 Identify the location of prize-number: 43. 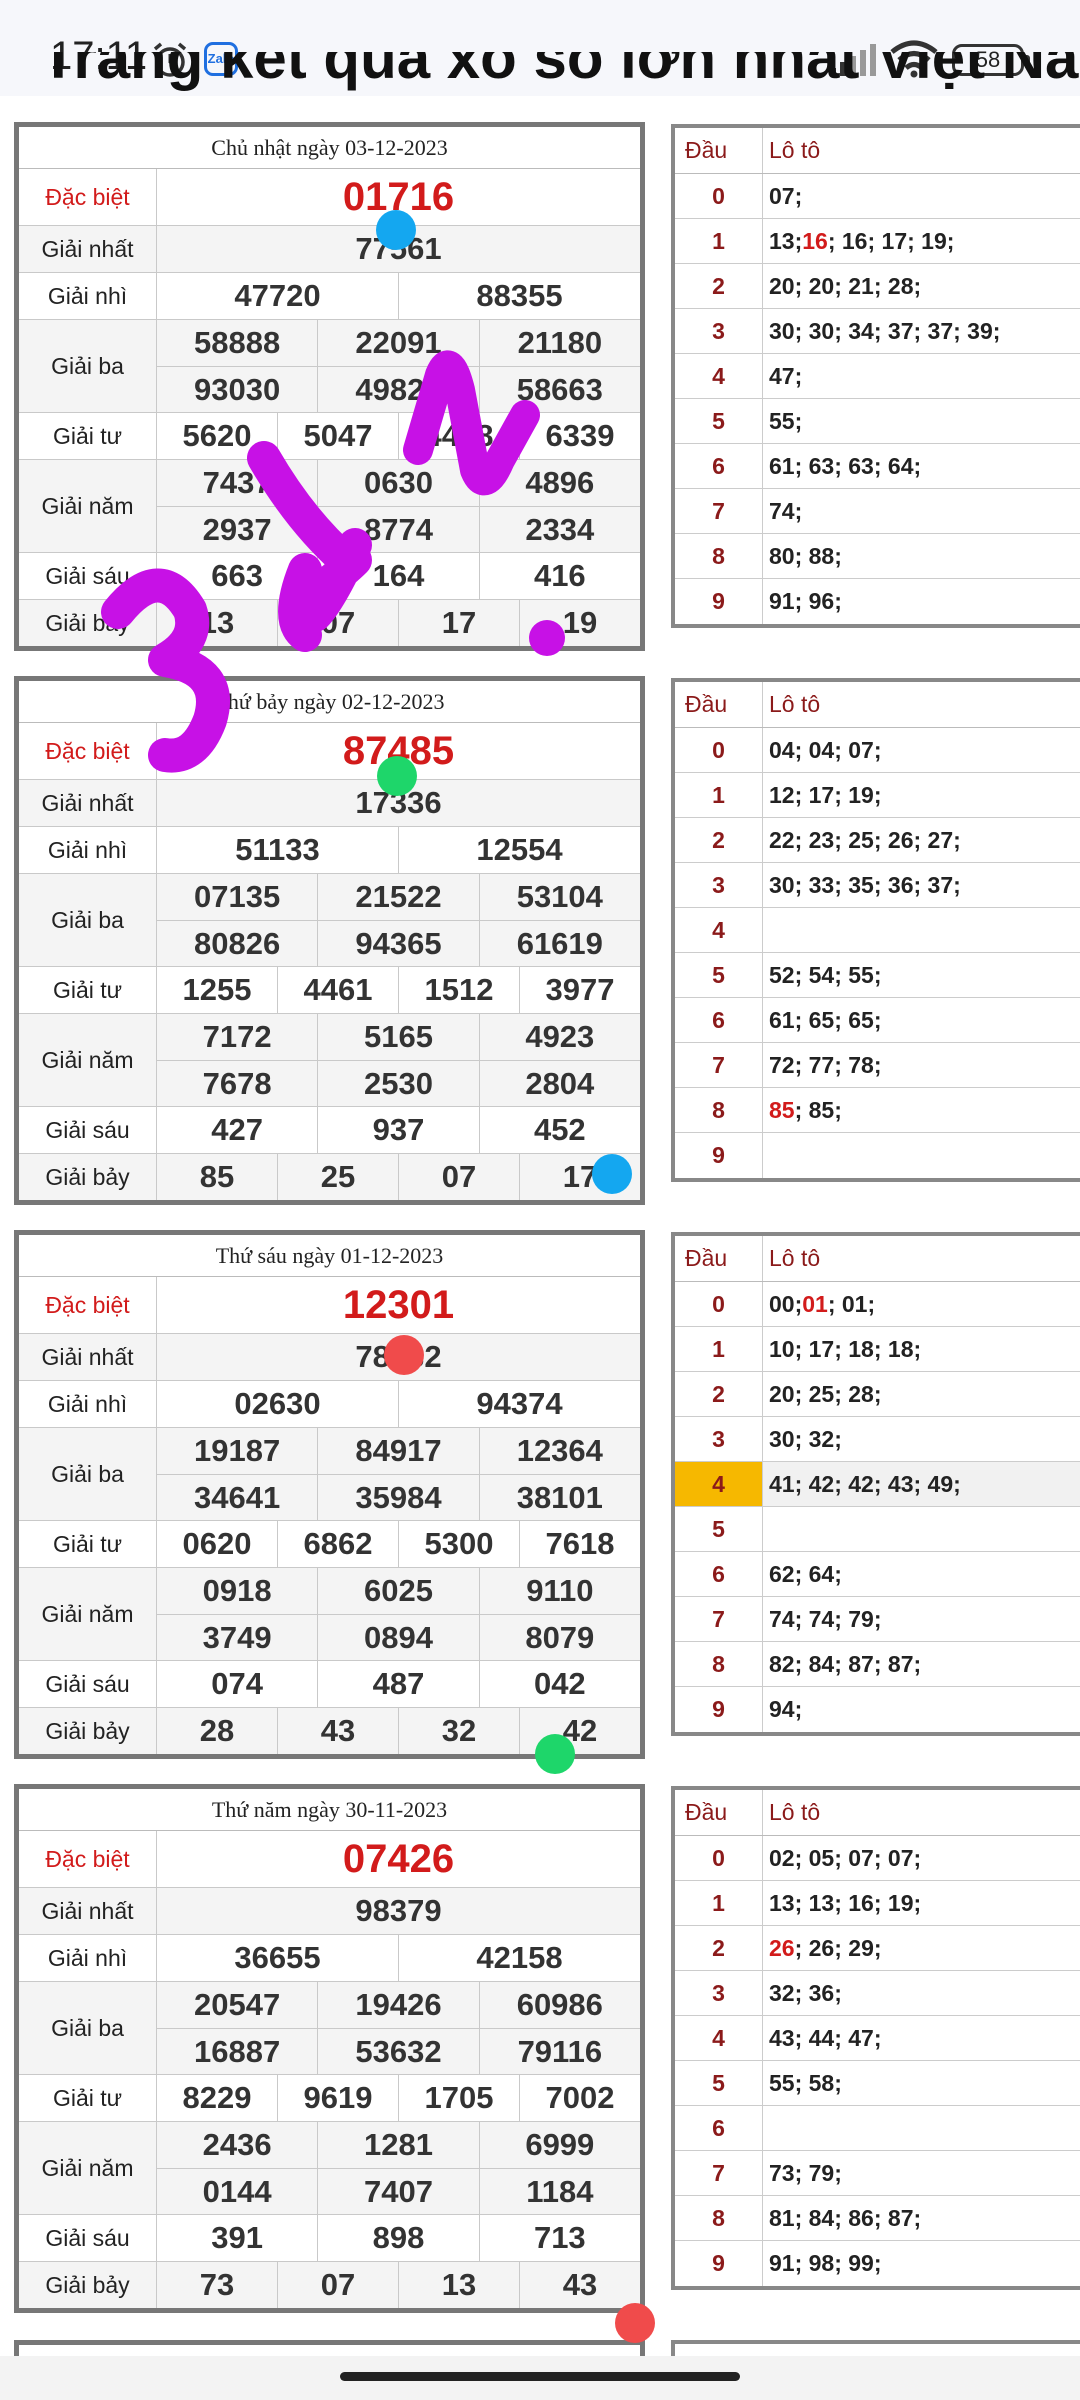
(337, 1731).